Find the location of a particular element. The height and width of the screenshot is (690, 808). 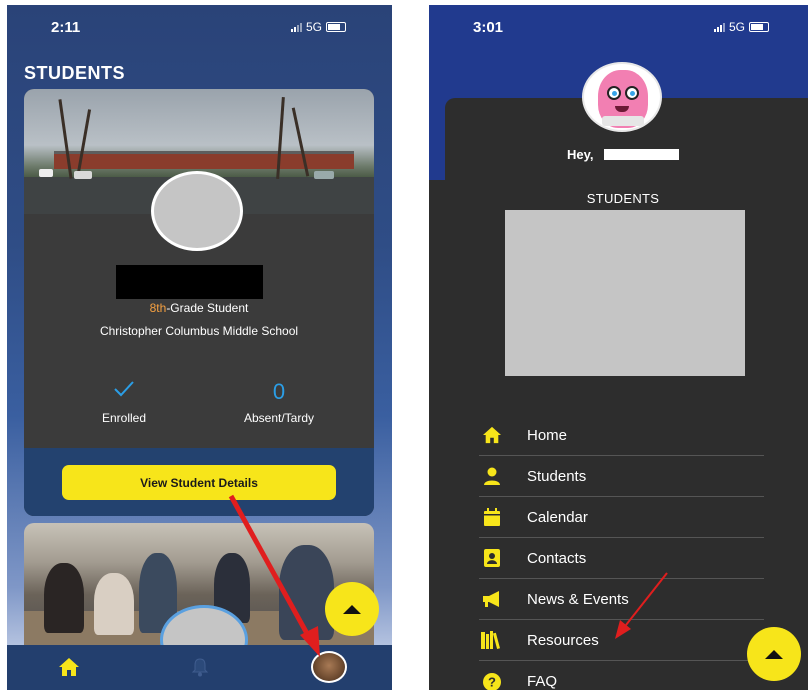

menu-item-students: Students is located at coordinates (621, 476).